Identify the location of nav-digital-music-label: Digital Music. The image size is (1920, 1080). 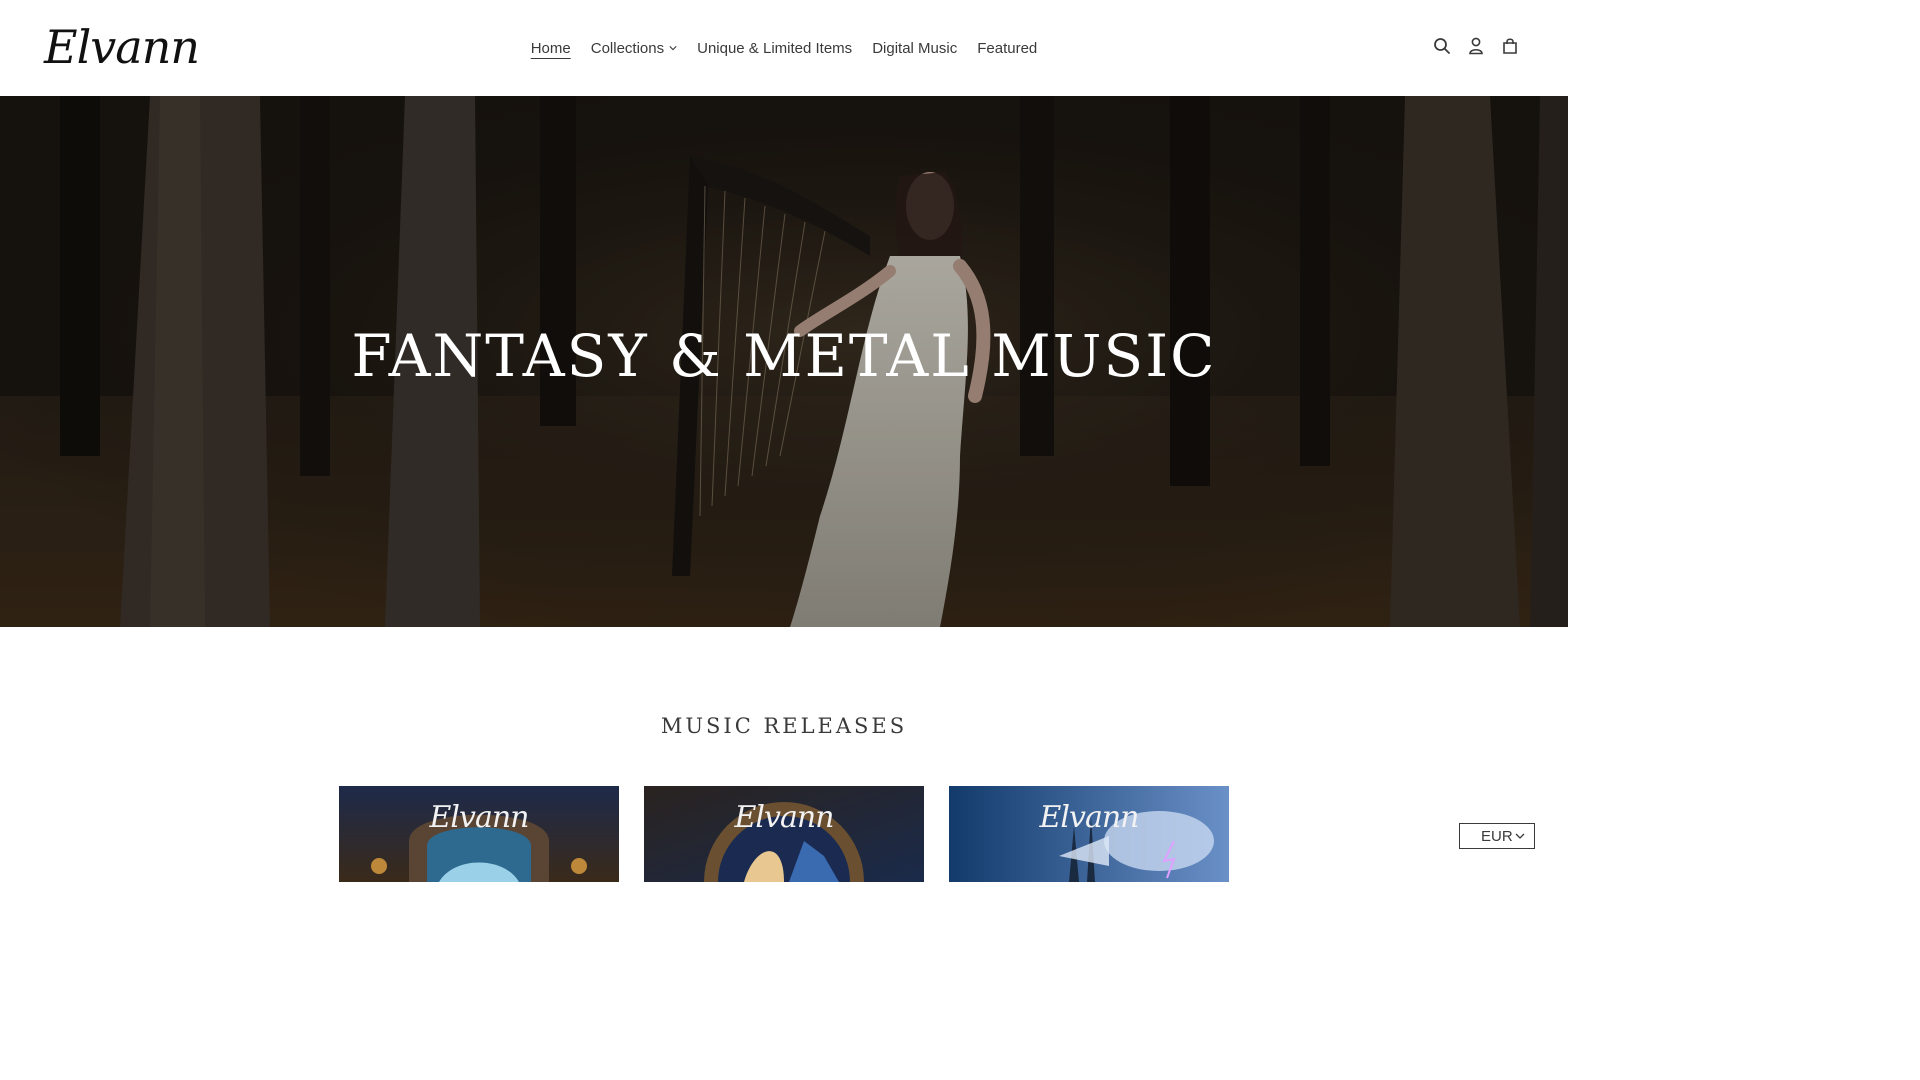
(915, 48).